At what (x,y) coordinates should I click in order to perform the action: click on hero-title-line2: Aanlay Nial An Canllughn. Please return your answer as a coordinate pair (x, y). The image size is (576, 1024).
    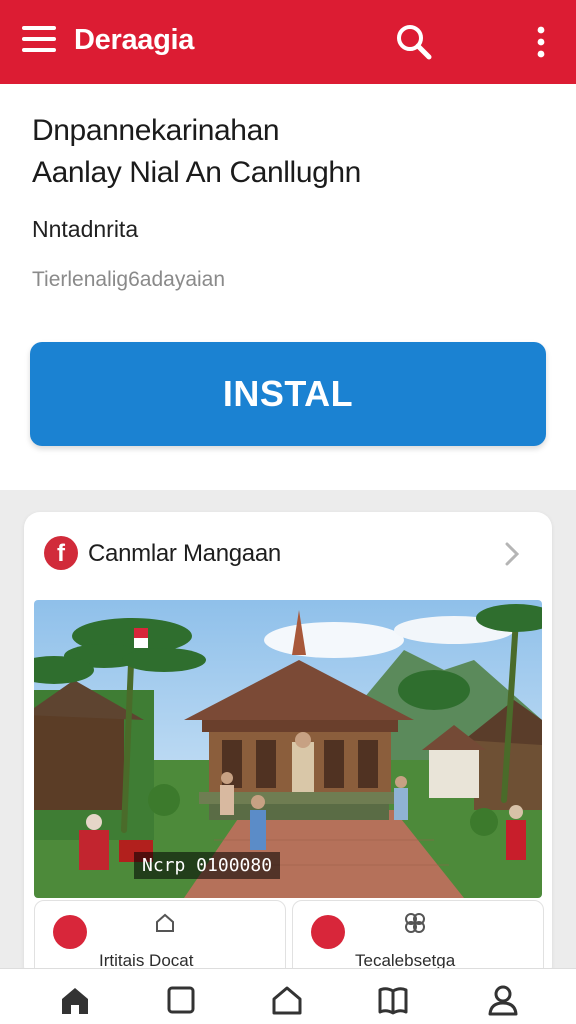
    Looking at the image, I should click on (196, 172).